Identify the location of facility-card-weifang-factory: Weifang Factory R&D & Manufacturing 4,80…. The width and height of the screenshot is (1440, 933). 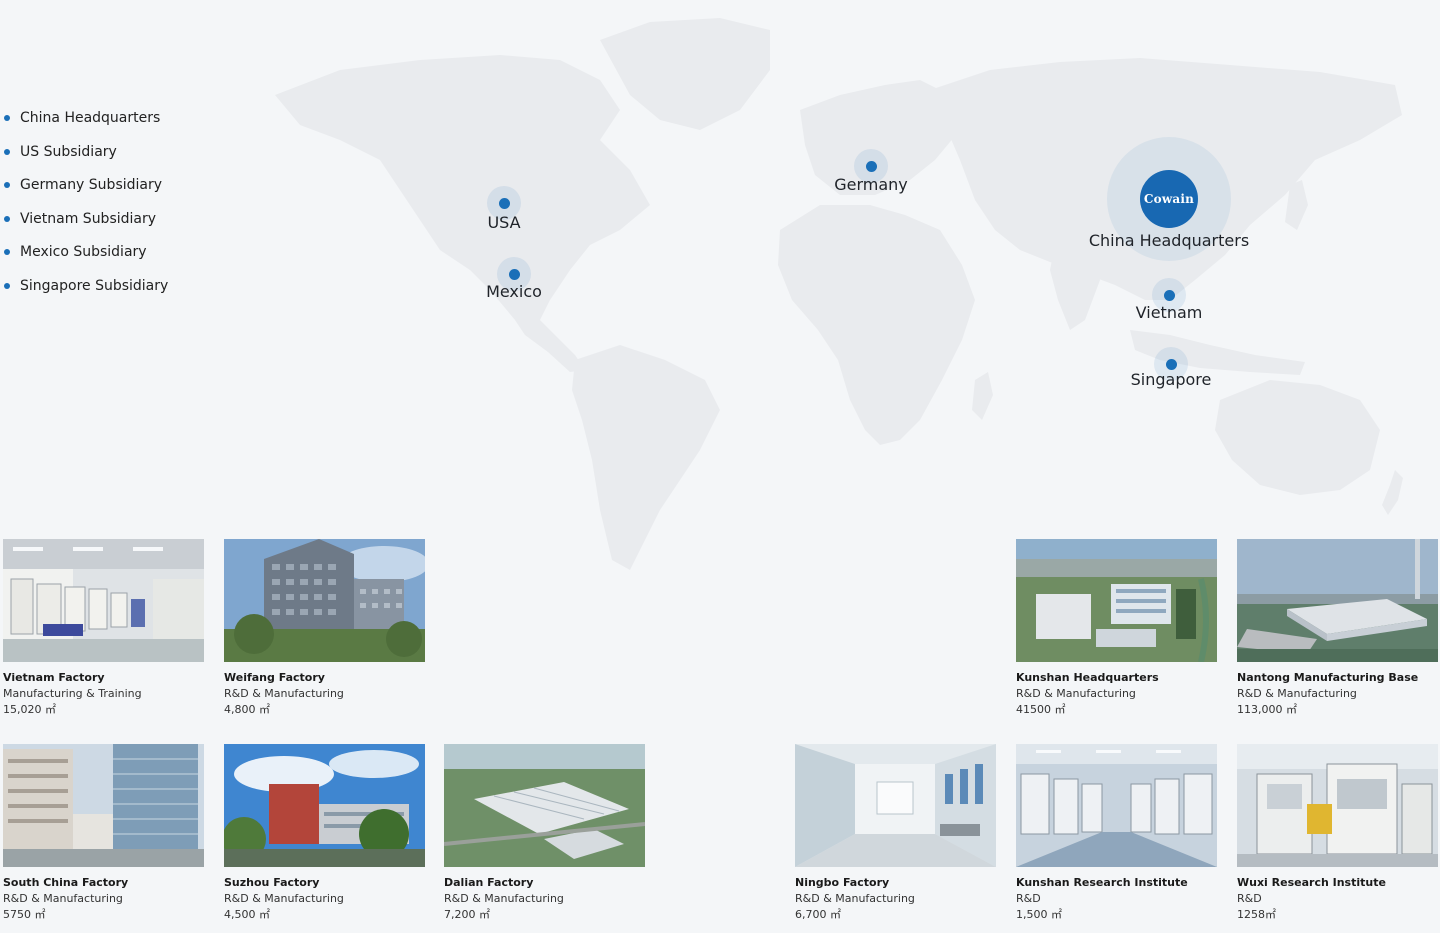
(324, 628).